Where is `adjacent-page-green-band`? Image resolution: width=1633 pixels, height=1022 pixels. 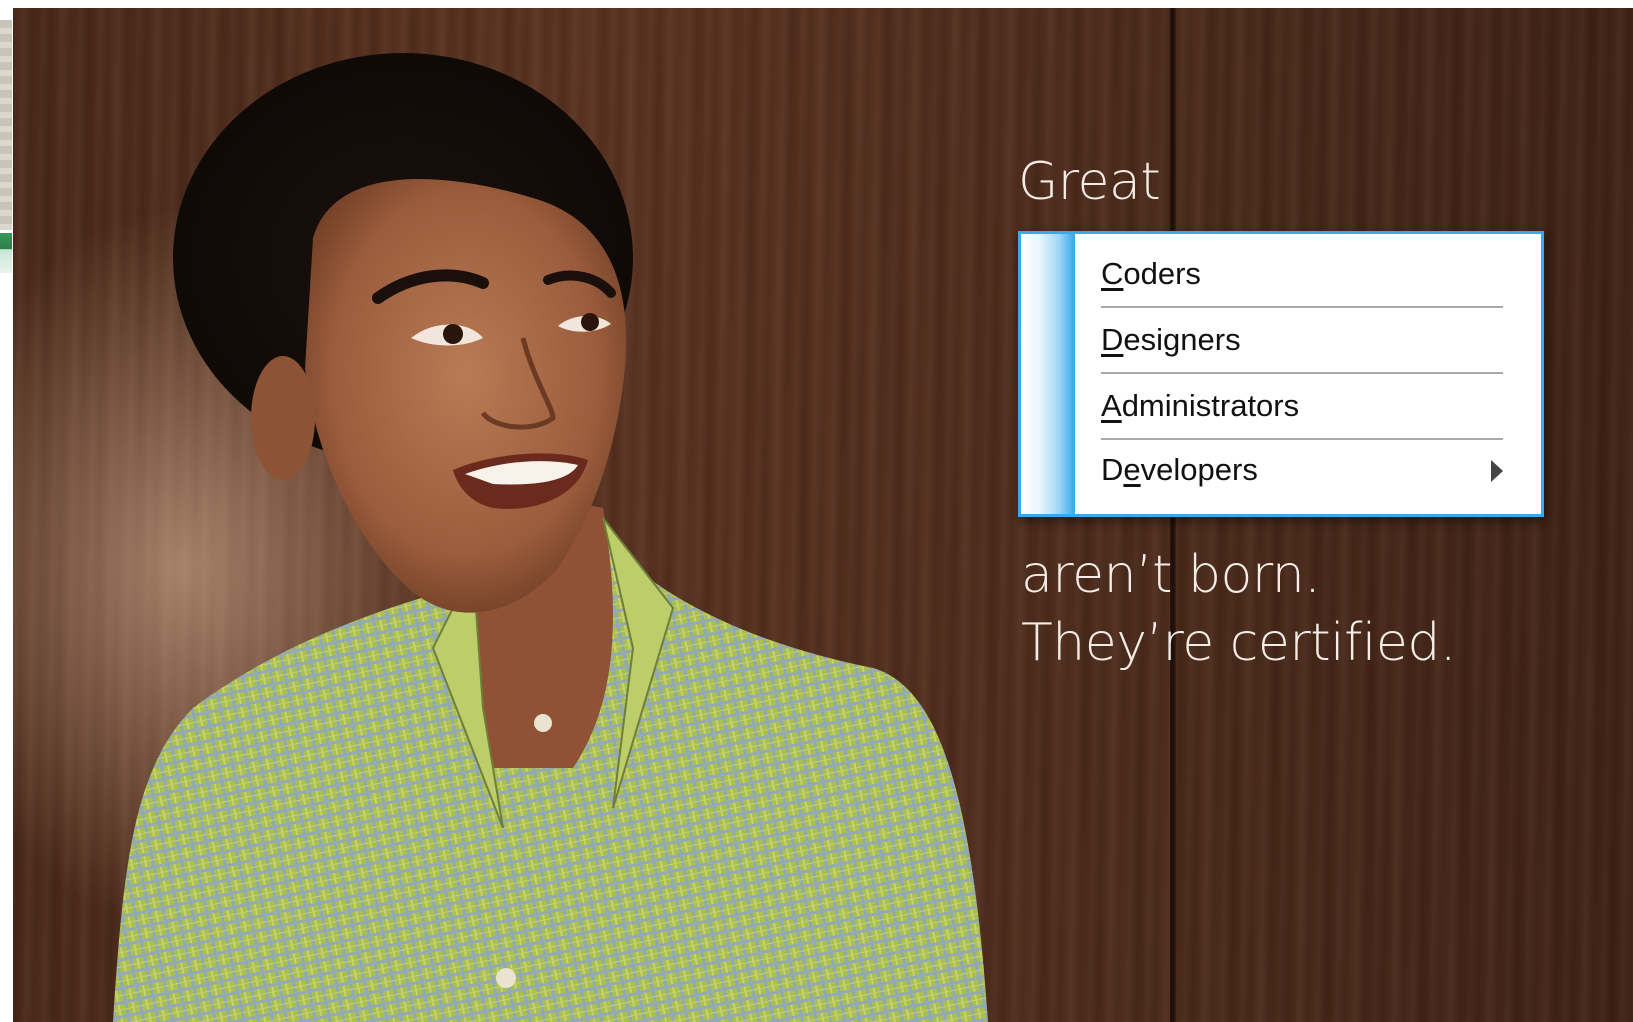 adjacent-page-green-band is located at coordinates (6, 253).